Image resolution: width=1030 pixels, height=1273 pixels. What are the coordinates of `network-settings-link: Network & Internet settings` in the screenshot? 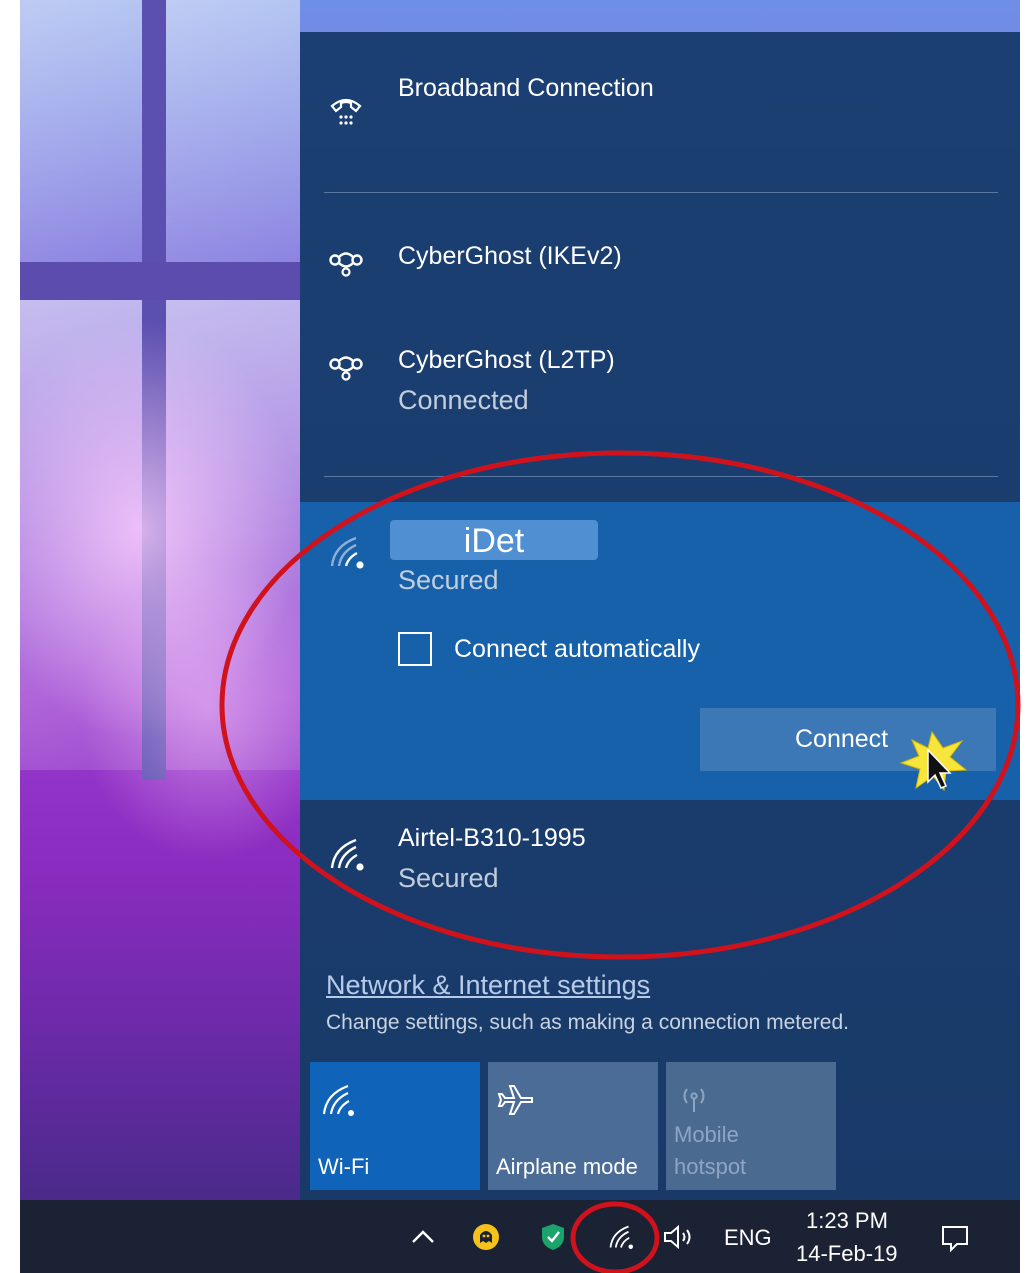 It's located at (488, 985).